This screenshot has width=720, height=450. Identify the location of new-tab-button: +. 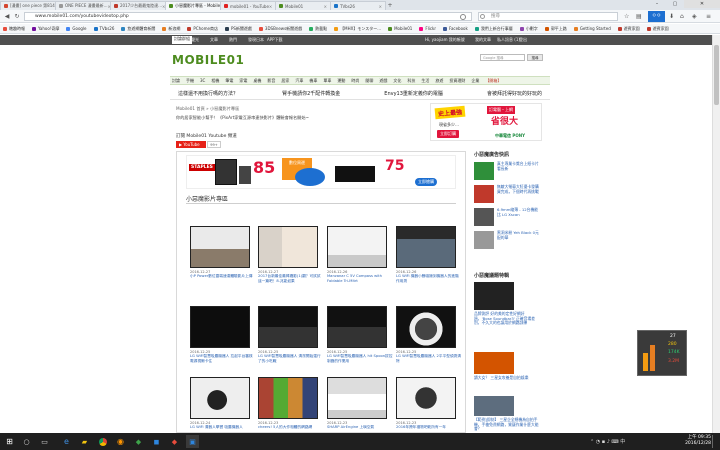
(390, 5).